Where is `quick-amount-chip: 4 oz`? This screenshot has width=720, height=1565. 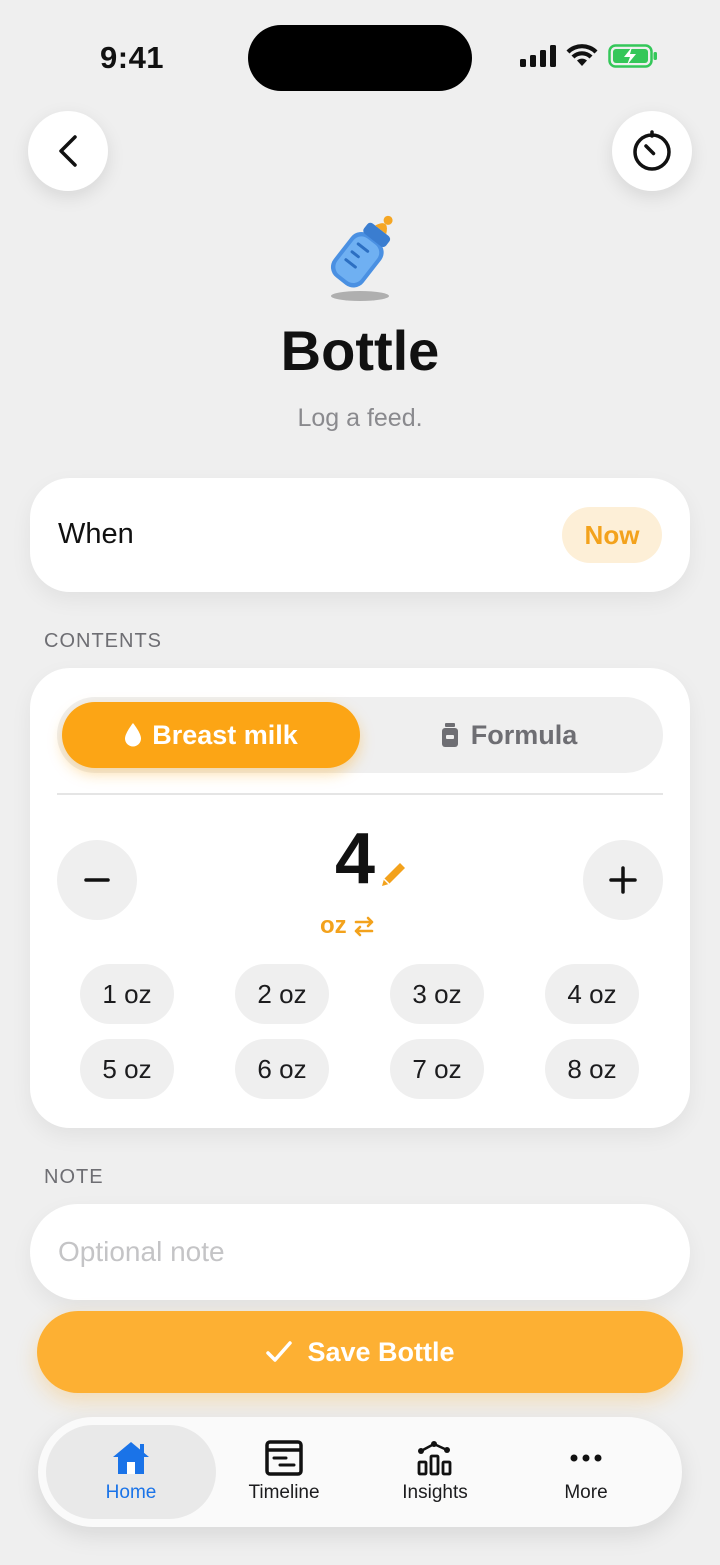
quick-amount-chip: 4 oz is located at coordinates (592, 994).